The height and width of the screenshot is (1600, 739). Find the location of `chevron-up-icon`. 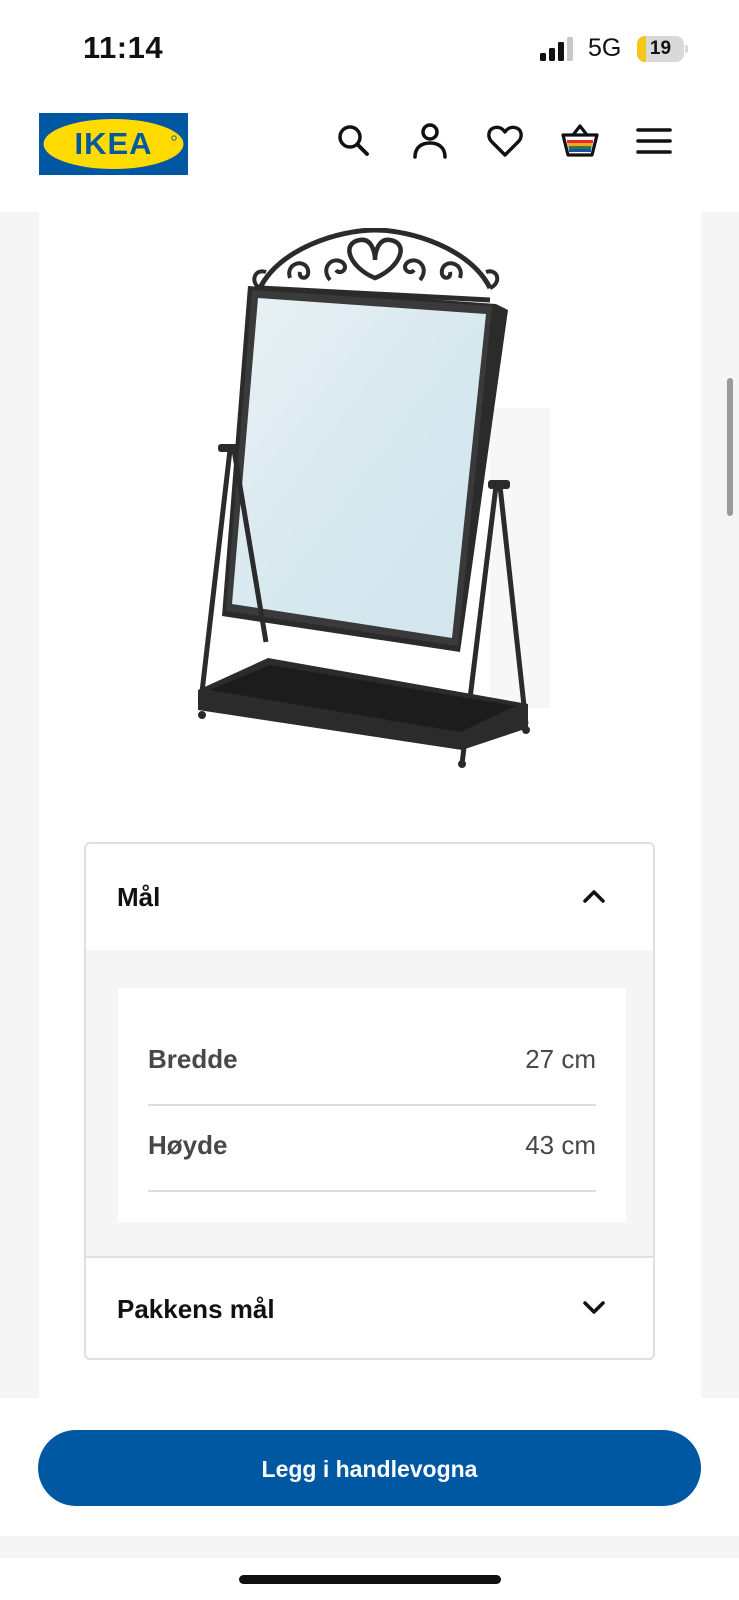

chevron-up-icon is located at coordinates (594, 896).